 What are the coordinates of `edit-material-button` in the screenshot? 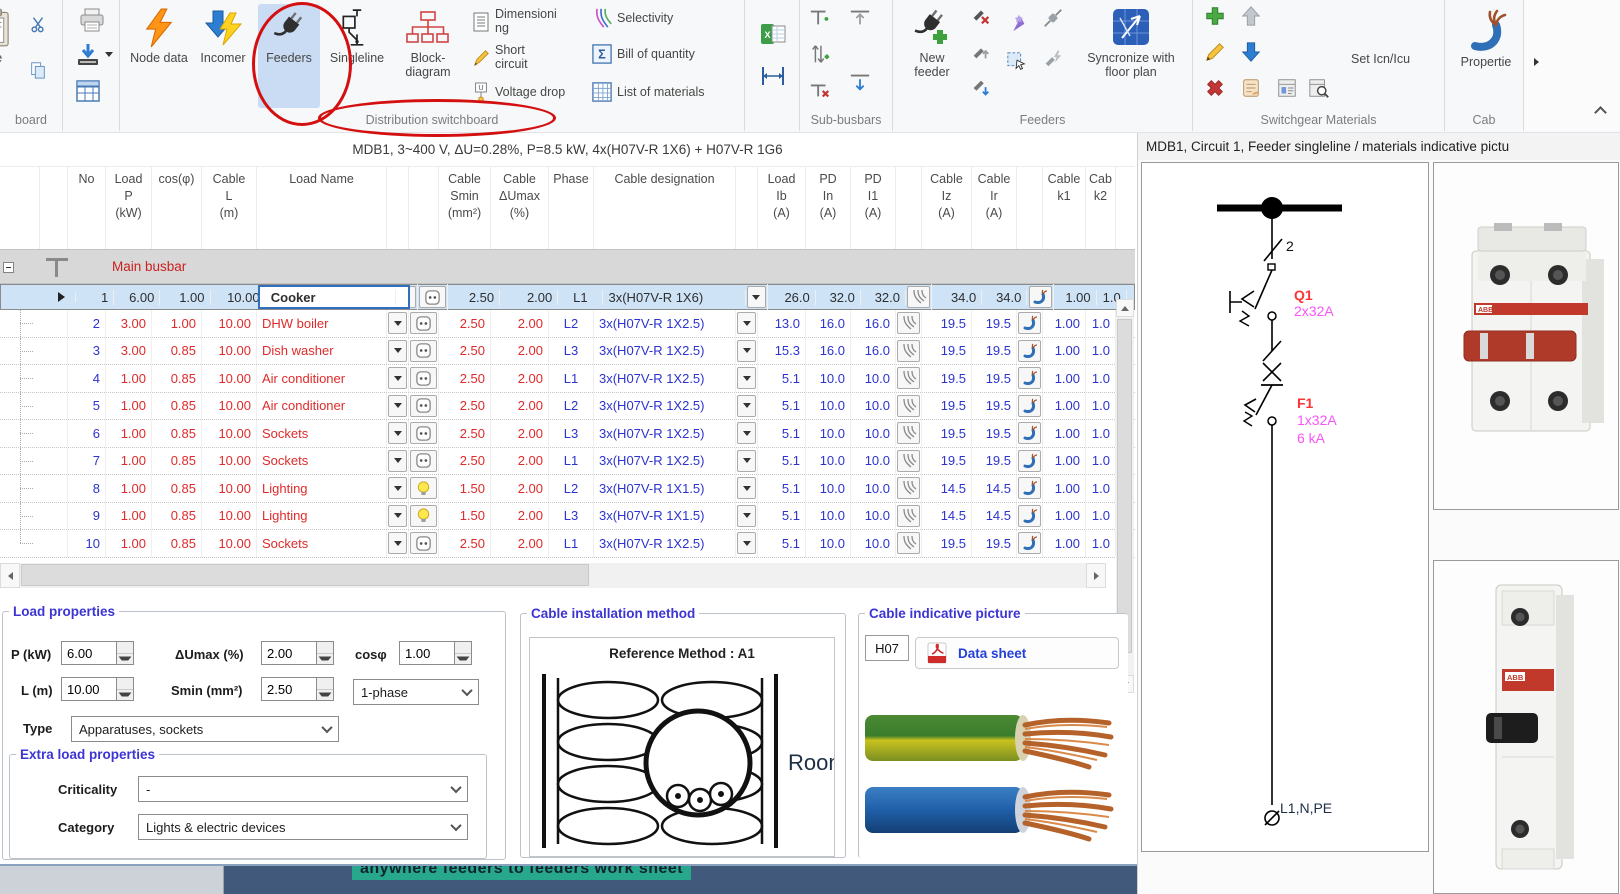 It's located at (1215, 52).